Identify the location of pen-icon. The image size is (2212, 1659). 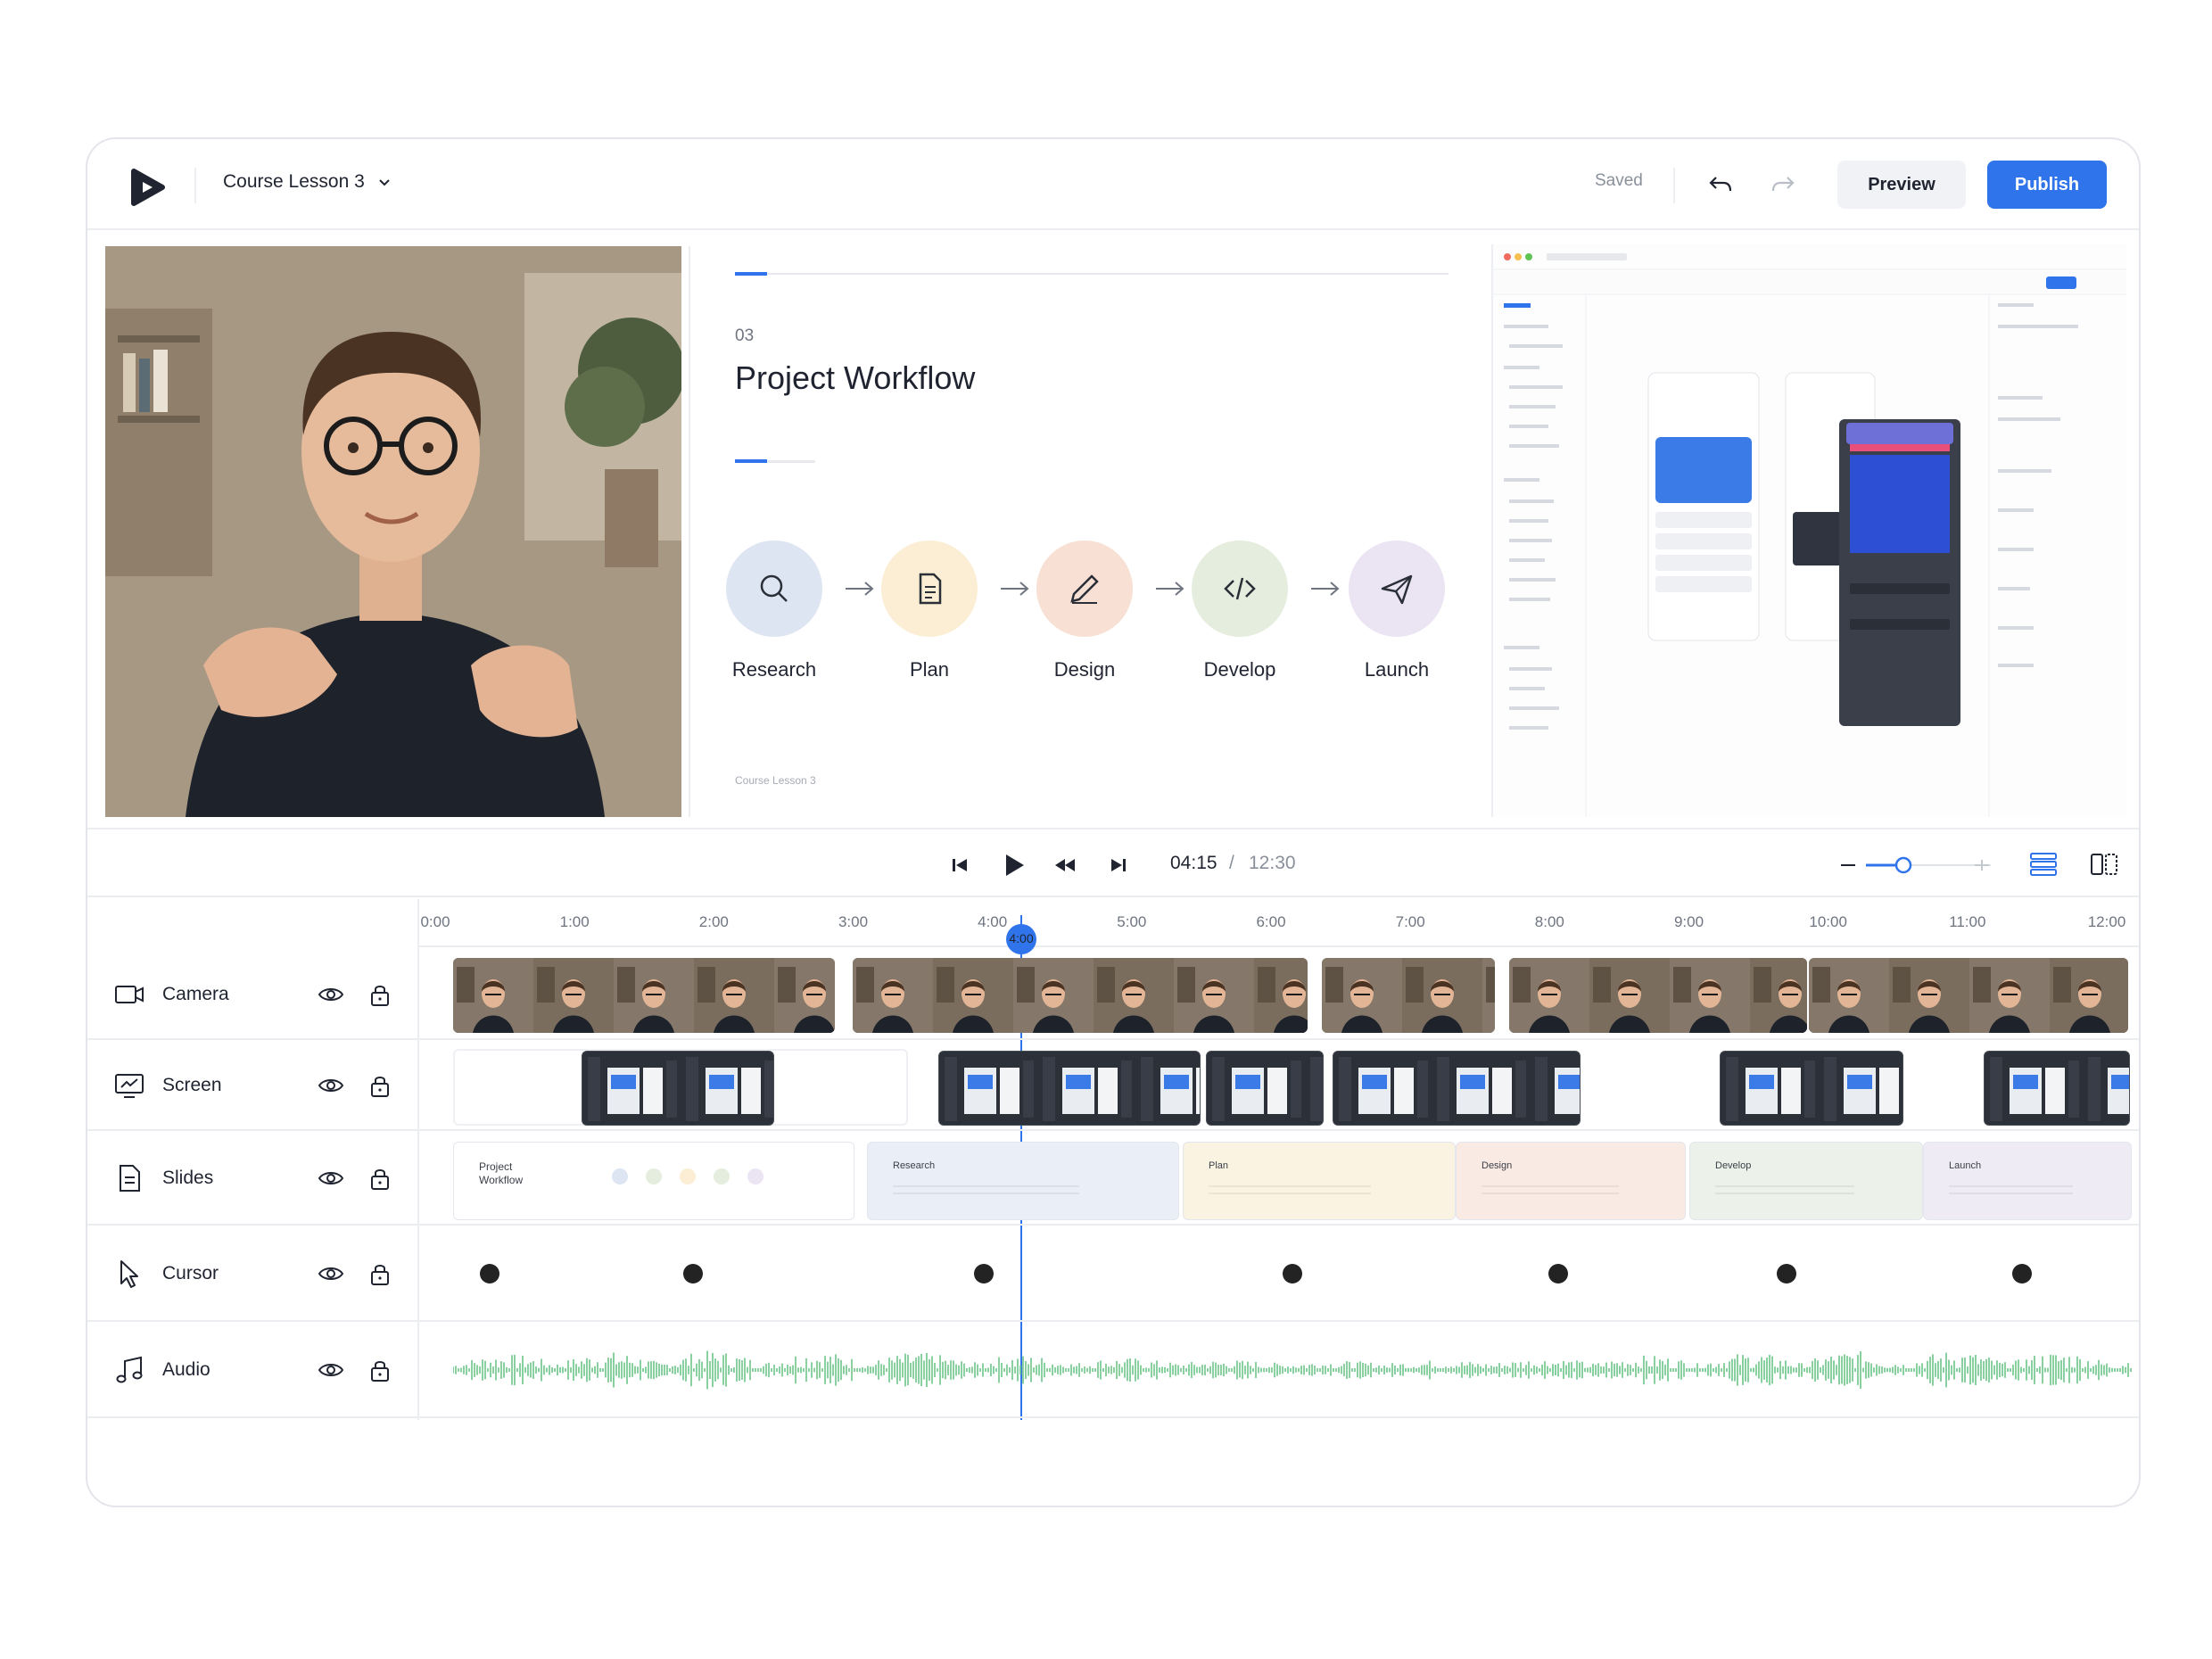
(1085, 589).